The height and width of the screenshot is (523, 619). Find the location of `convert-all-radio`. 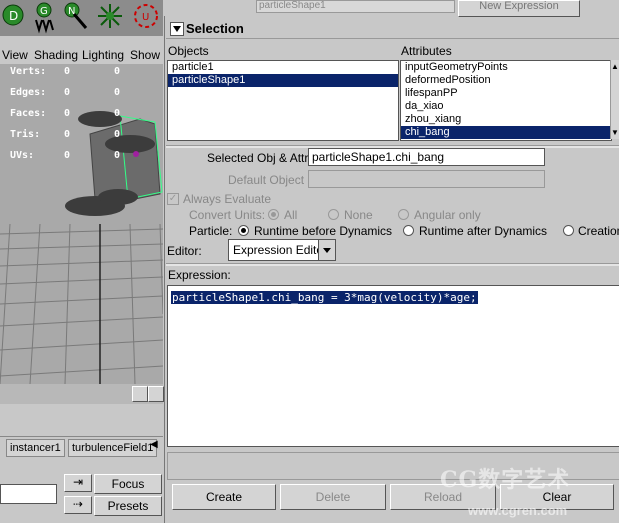

convert-all-radio is located at coordinates (273, 214).